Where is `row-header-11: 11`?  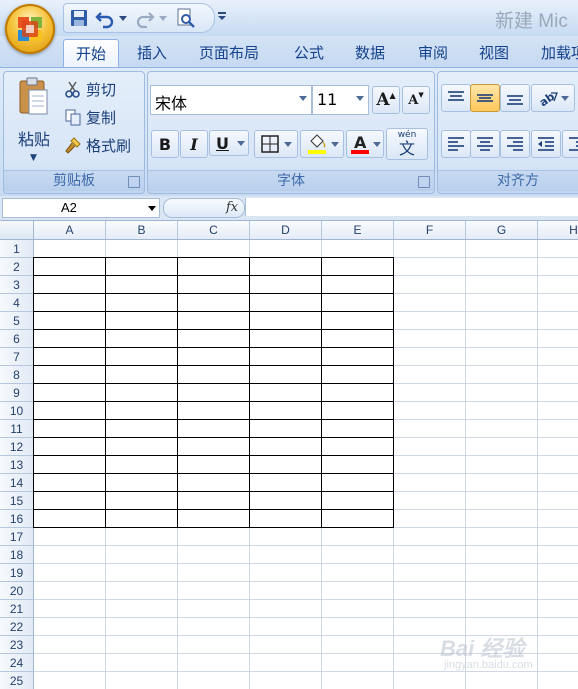 row-header-11: 11 is located at coordinates (17, 429).